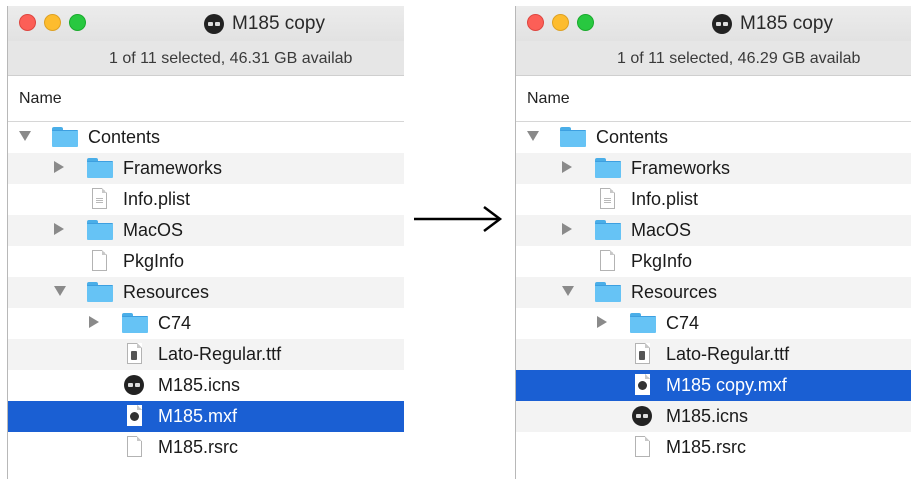 This screenshot has width=911, height=479. I want to click on status-text: 1 of 11 selected, 46.31 GB availab, so click(231, 58).